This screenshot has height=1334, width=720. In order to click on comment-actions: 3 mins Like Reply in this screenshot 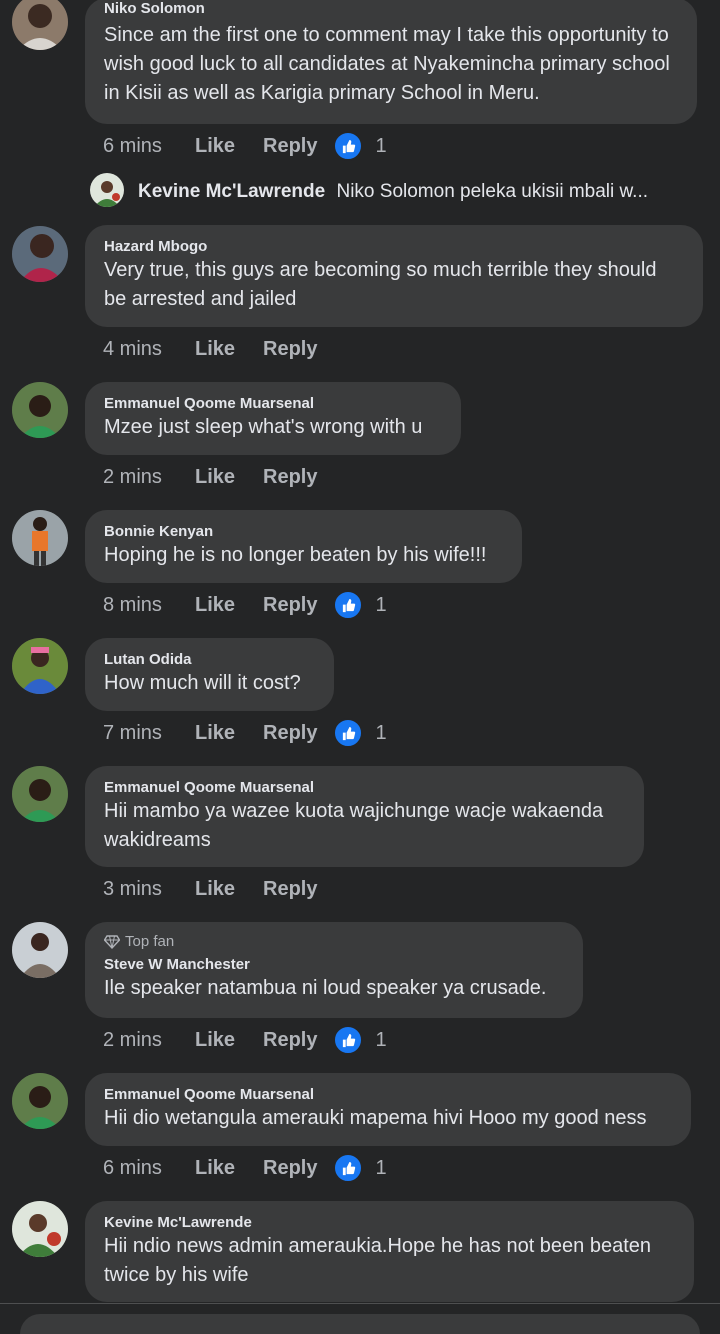, I will do `click(210, 889)`.